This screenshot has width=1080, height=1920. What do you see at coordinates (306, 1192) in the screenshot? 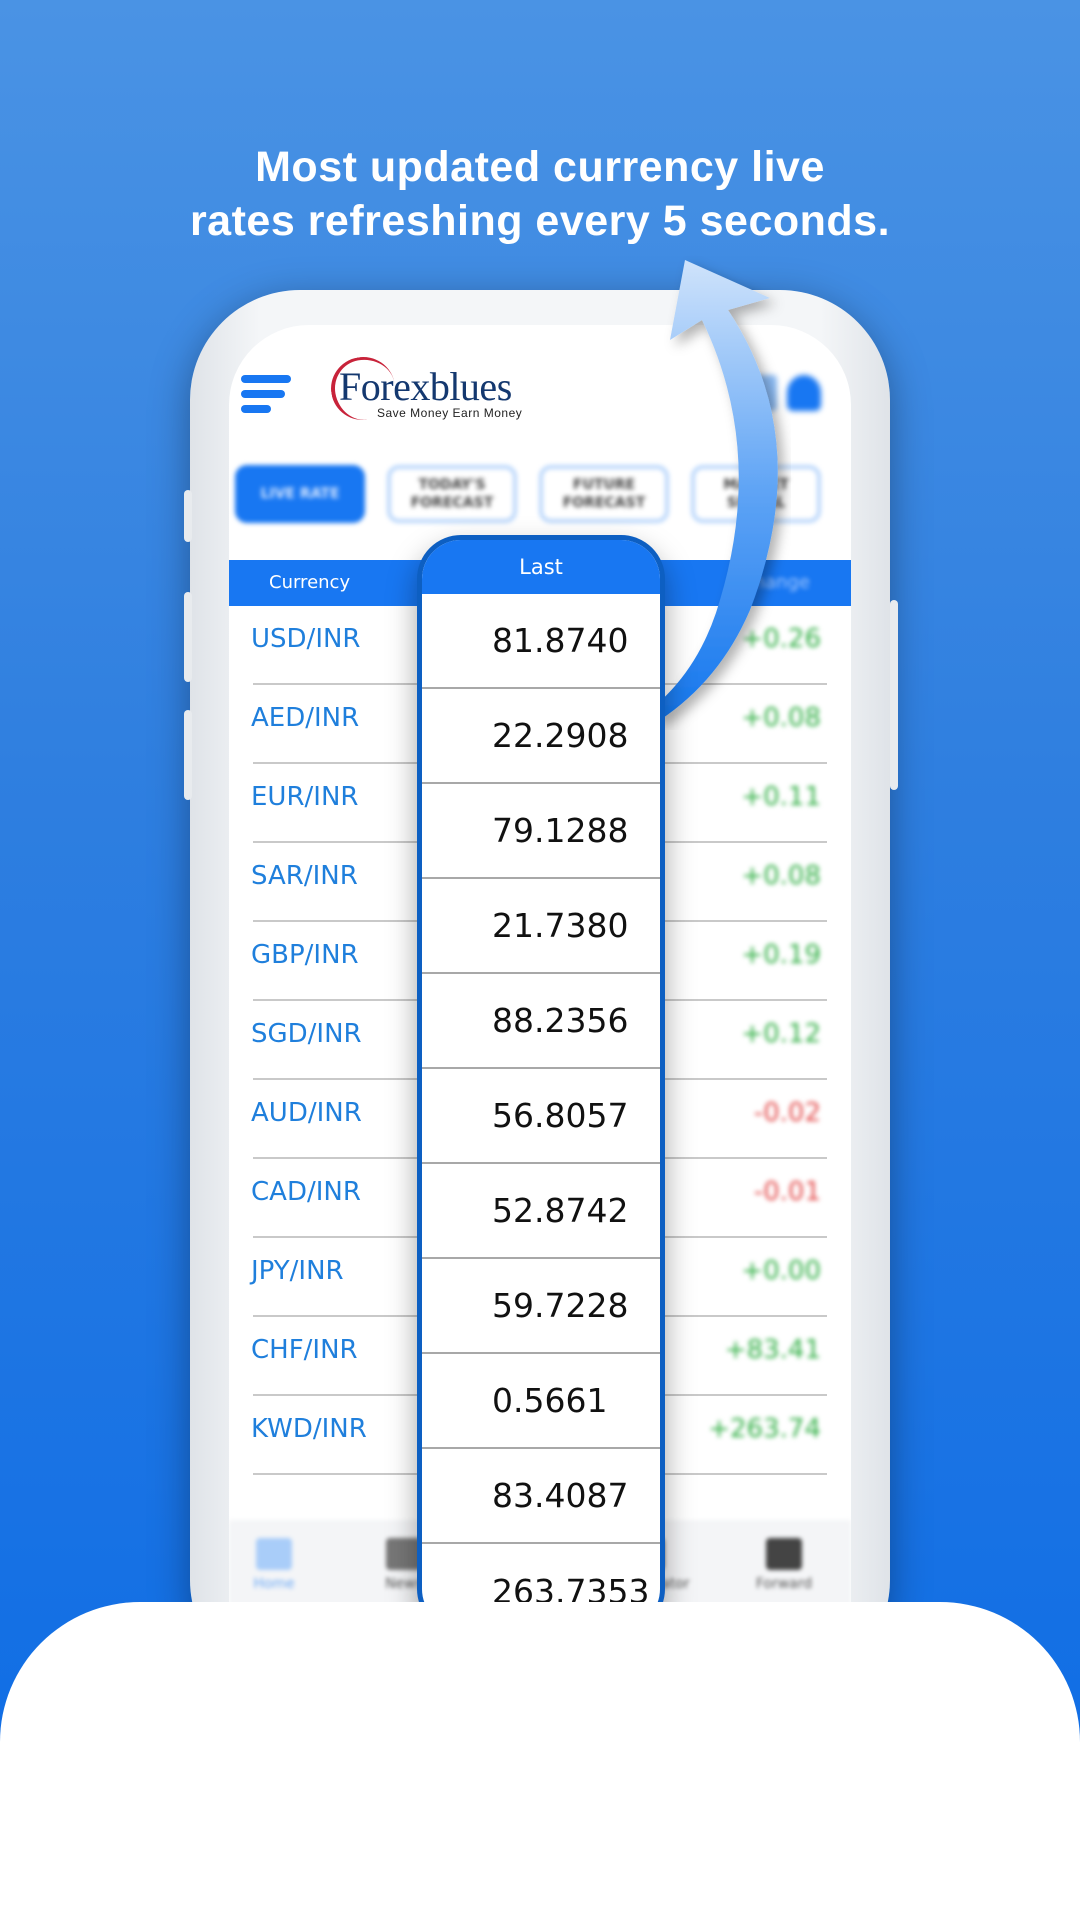
I see `currency-pair: CAD/INR` at bounding box center [306, 1192].